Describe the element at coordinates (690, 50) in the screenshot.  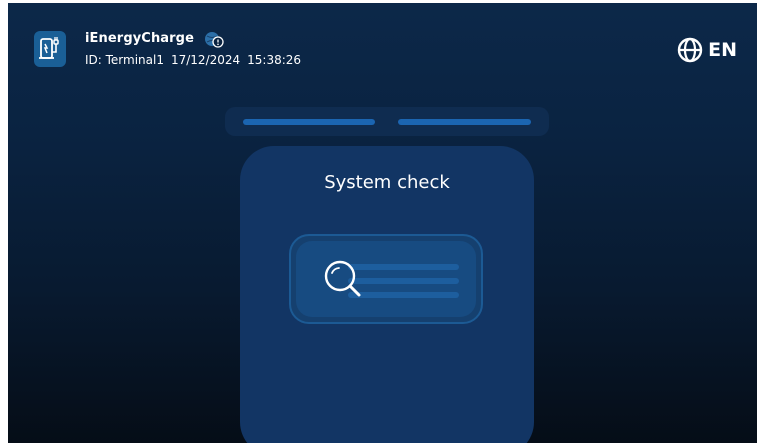
I see `globe-icon` at that location.